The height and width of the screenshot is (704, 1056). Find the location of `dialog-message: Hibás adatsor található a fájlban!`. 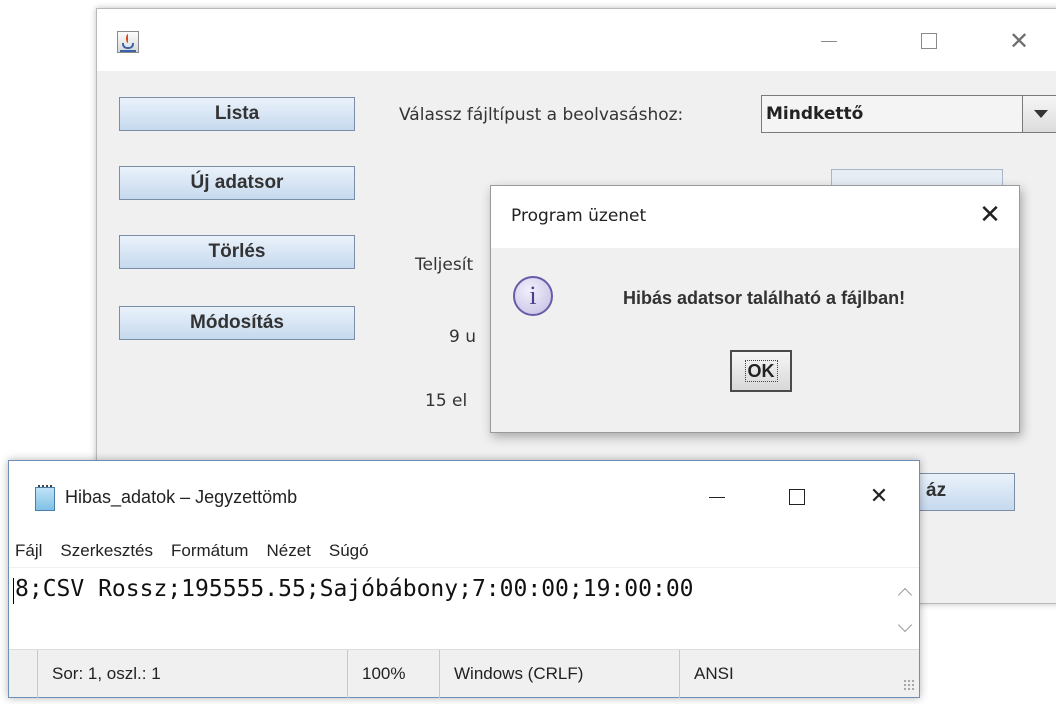

dialog-message: Hibás adatsor található a fájlban! is located at coordinates (764, 298).